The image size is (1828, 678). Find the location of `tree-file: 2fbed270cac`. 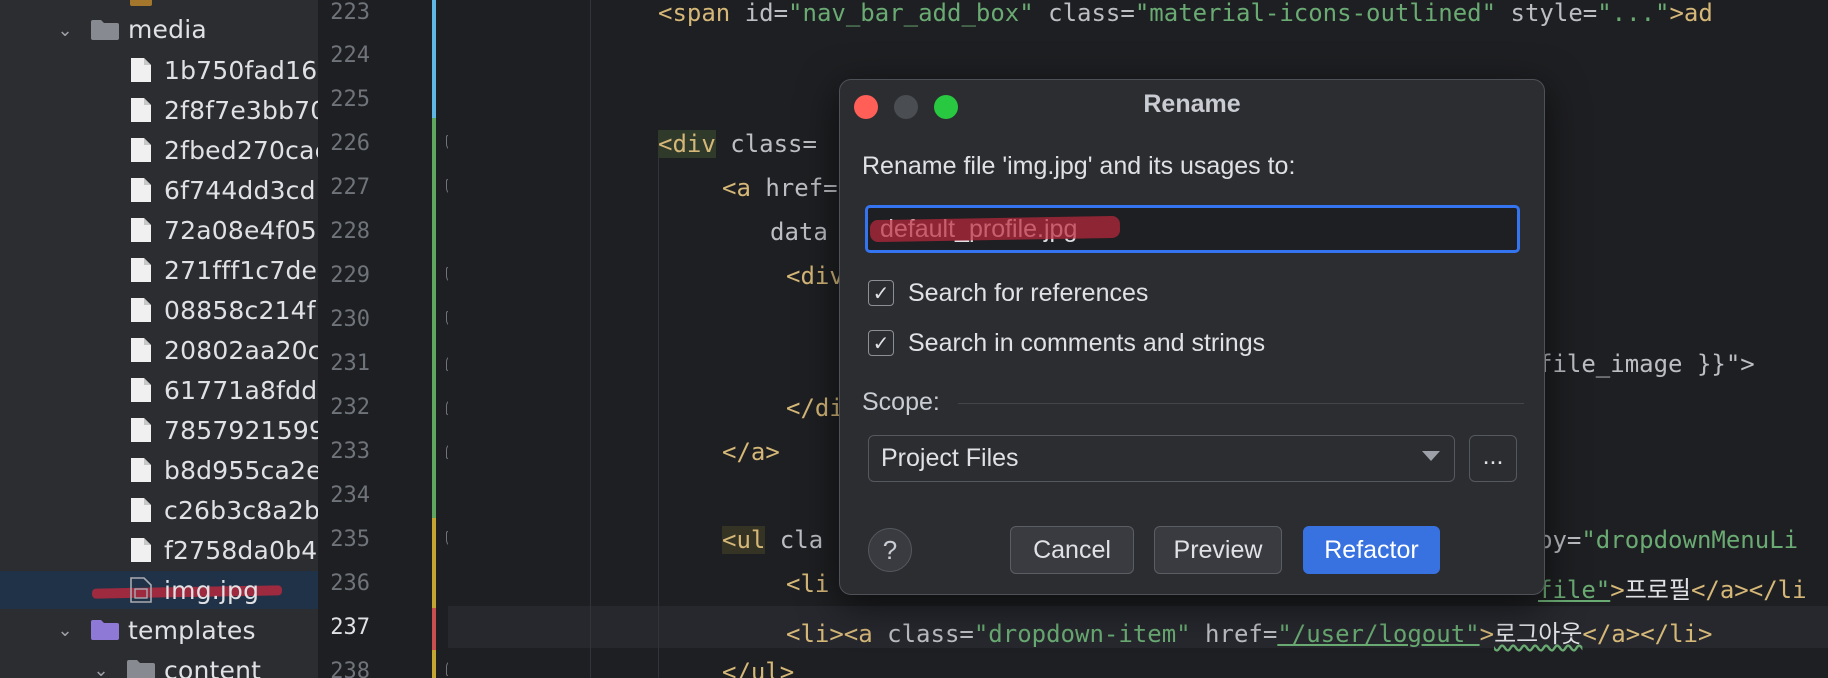

tree-file: 2fbed270cac is located at coordinates (159, 150).